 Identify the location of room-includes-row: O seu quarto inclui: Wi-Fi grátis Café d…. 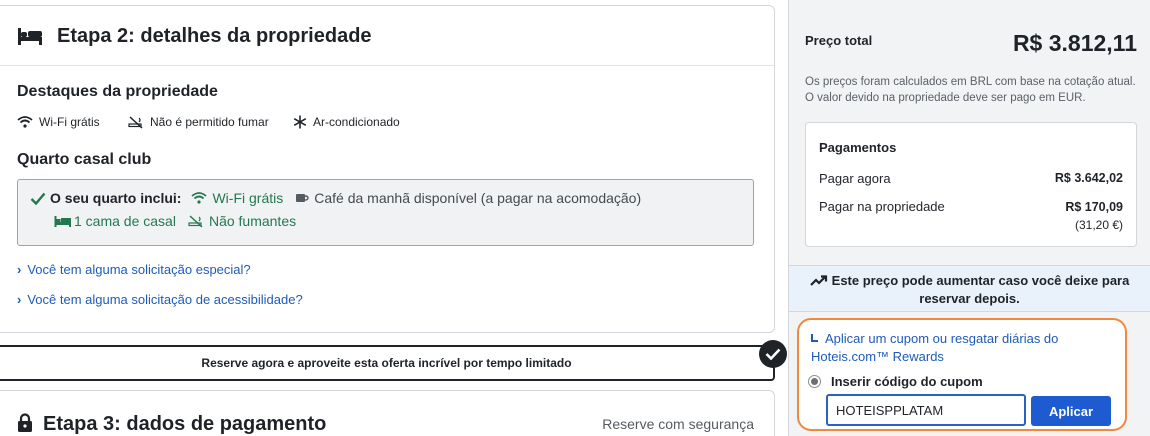
(341, 198).